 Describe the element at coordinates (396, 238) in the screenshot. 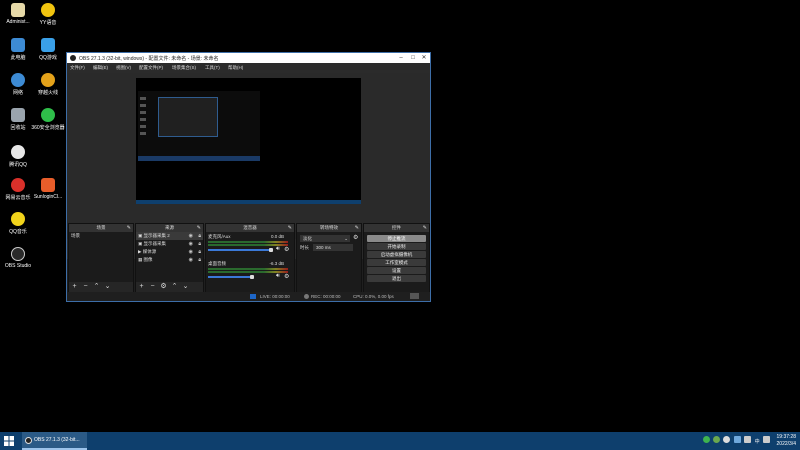

I see `stop-streaming-button: 停止推流` at that location.